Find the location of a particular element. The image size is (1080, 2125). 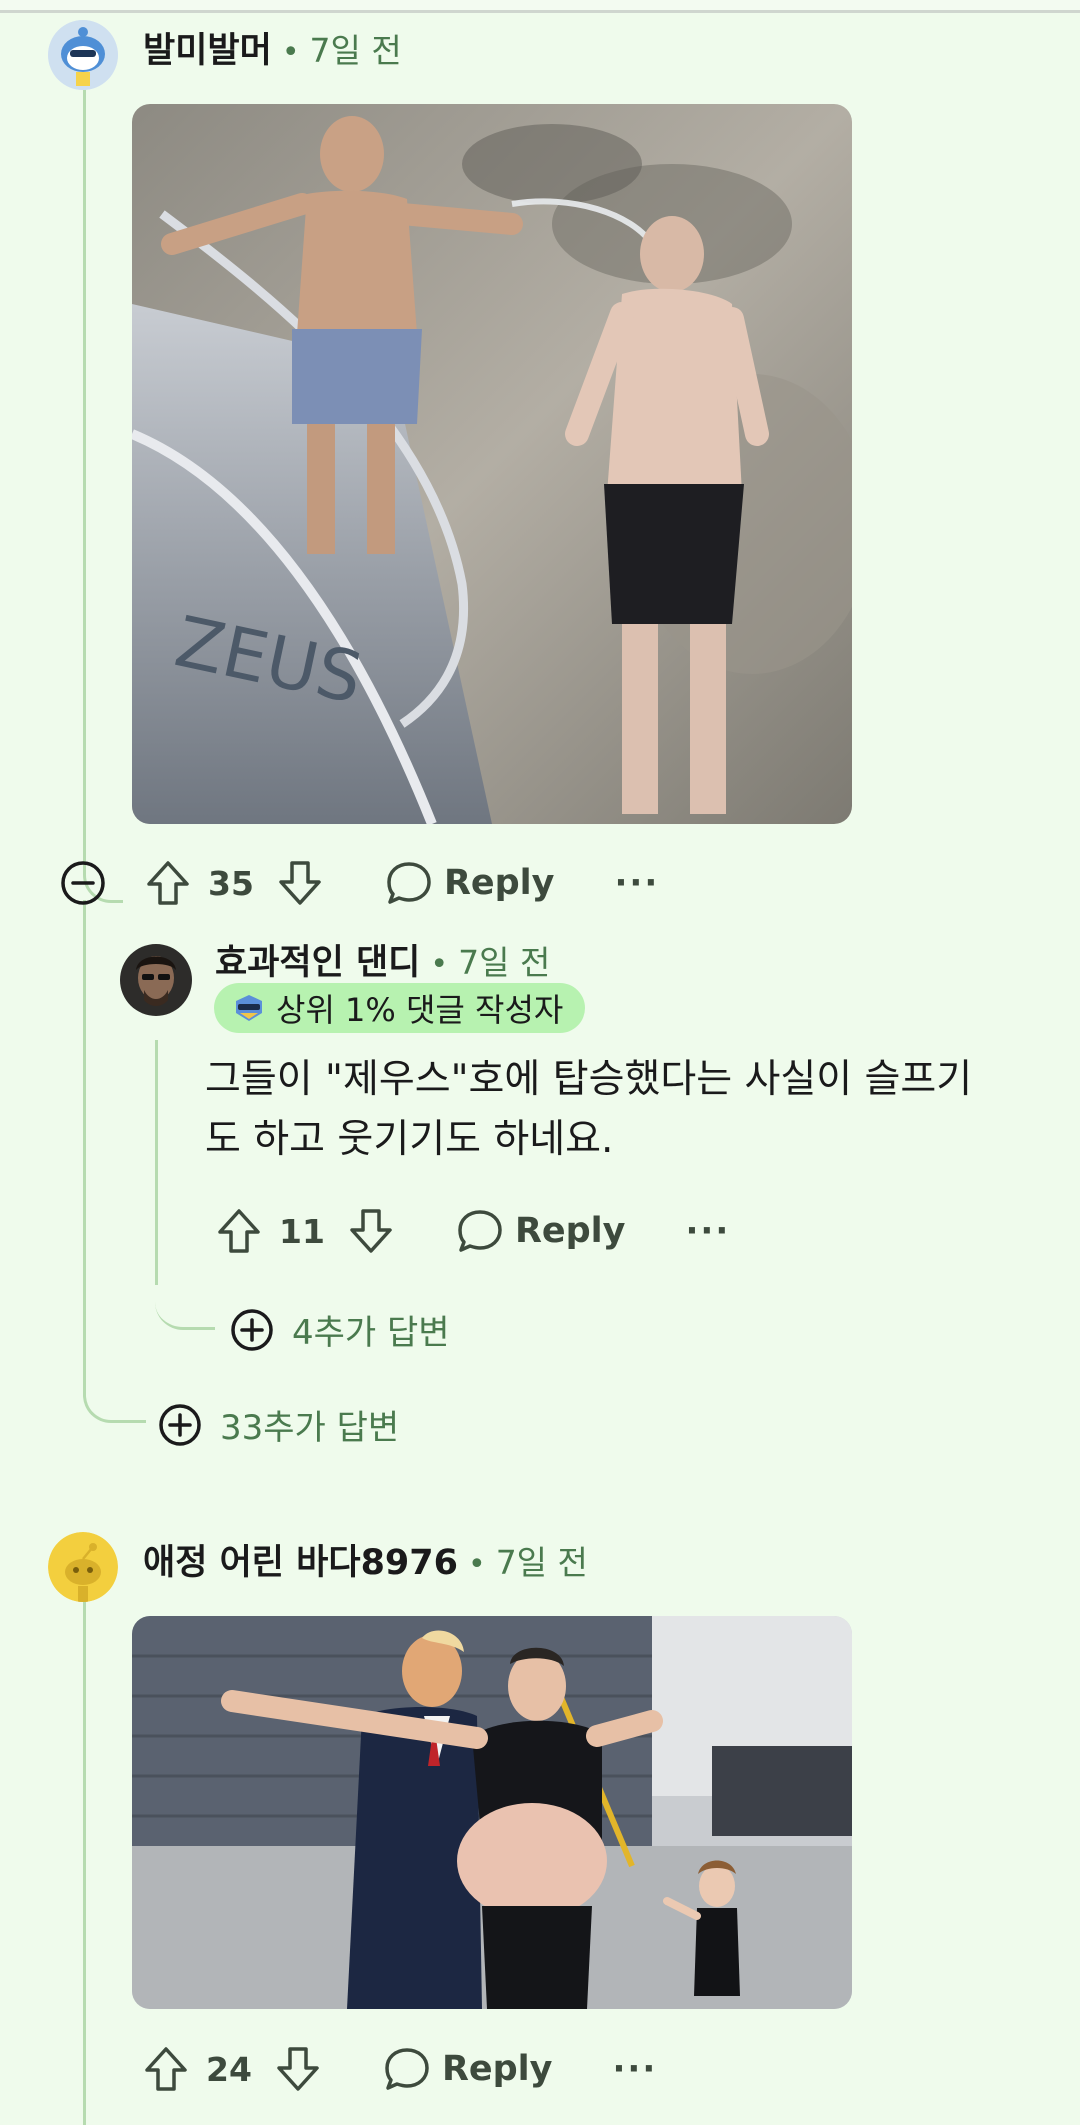

avatar-aejeong-eorin-bada is located at coordinates (83, 1567).